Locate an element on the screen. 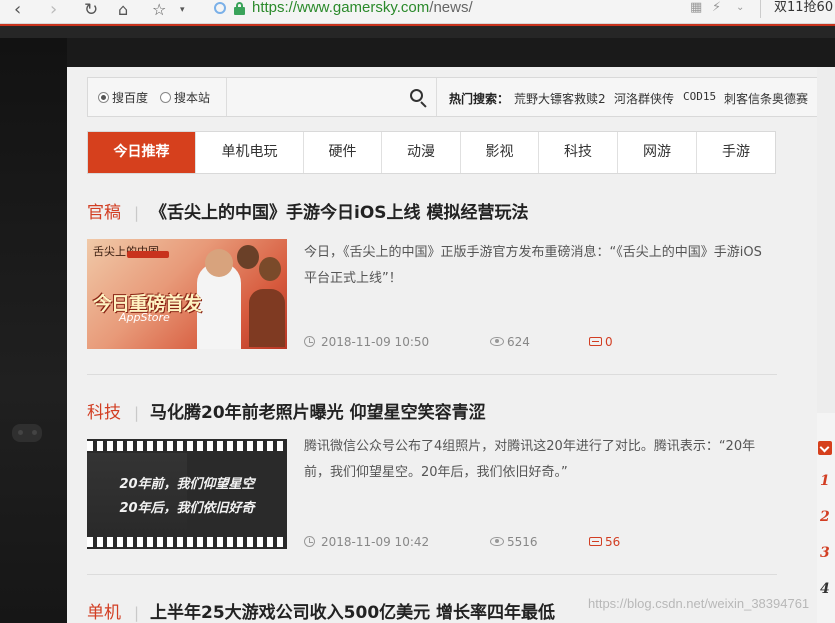 Image resolution: width=835 pixels, height=623 pixels. search-option-baidu: 搜百度 is located at coordinates (123, 98).